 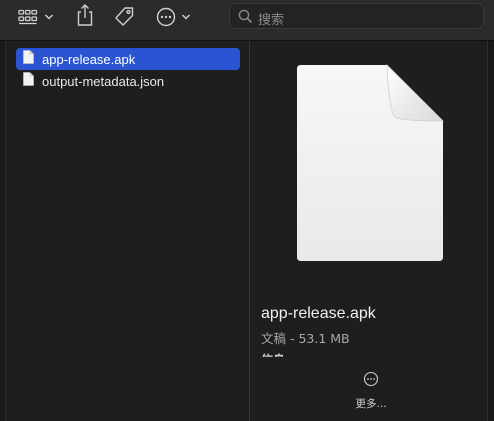 I want to click on tag-icon, so click(x=124, y=17).